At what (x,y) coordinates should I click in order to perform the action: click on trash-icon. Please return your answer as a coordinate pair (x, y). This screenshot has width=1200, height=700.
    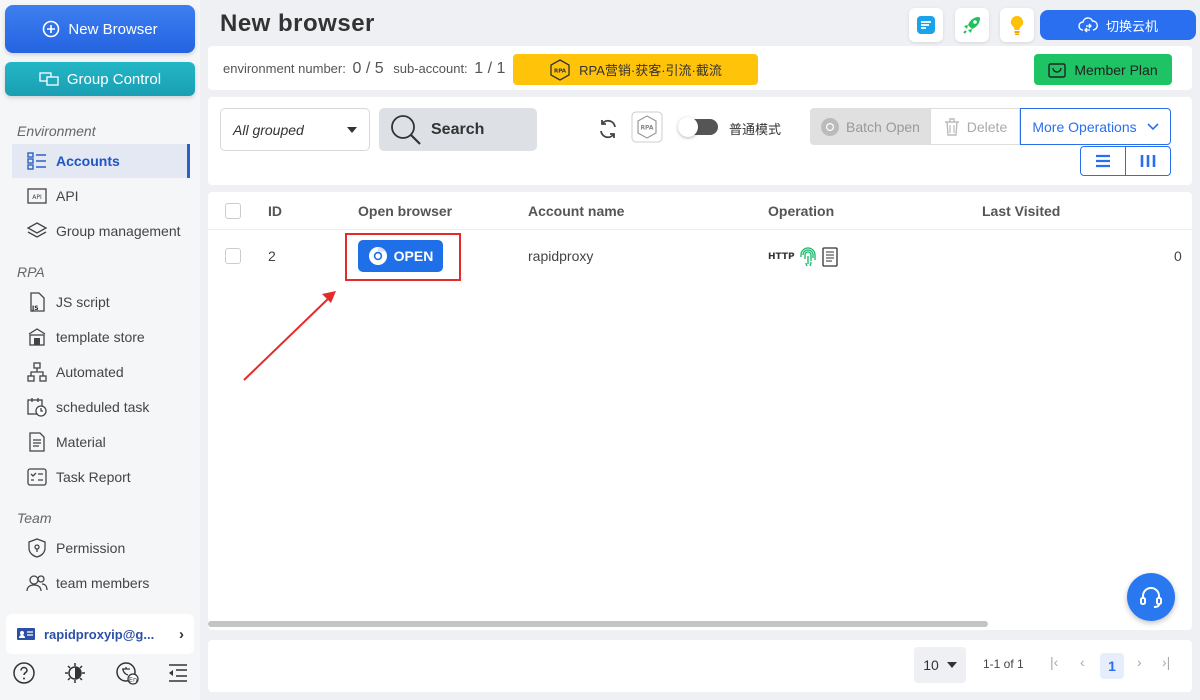
    Looking at the image, I should click on (951, 126).